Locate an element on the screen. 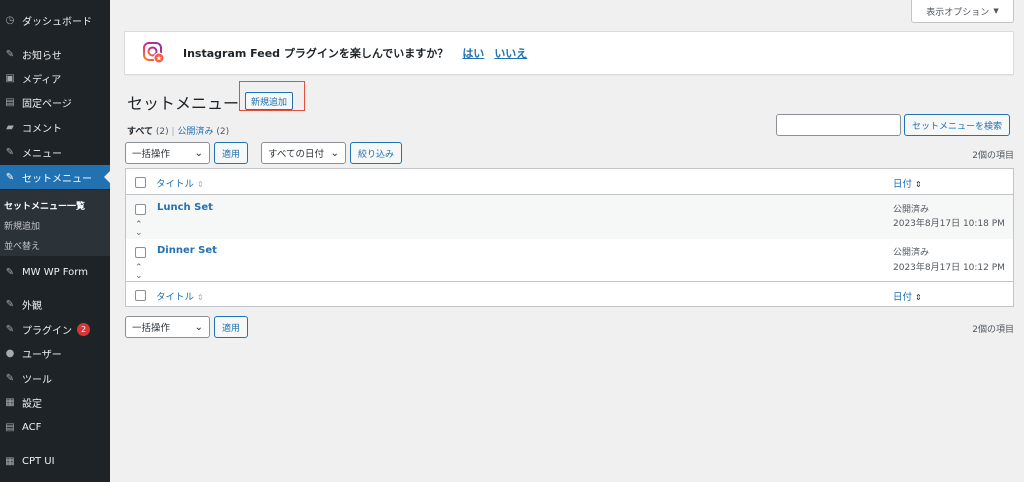 The height and width of the screenshot is (482, 1024). search-input is located at coordinates (838, 125).